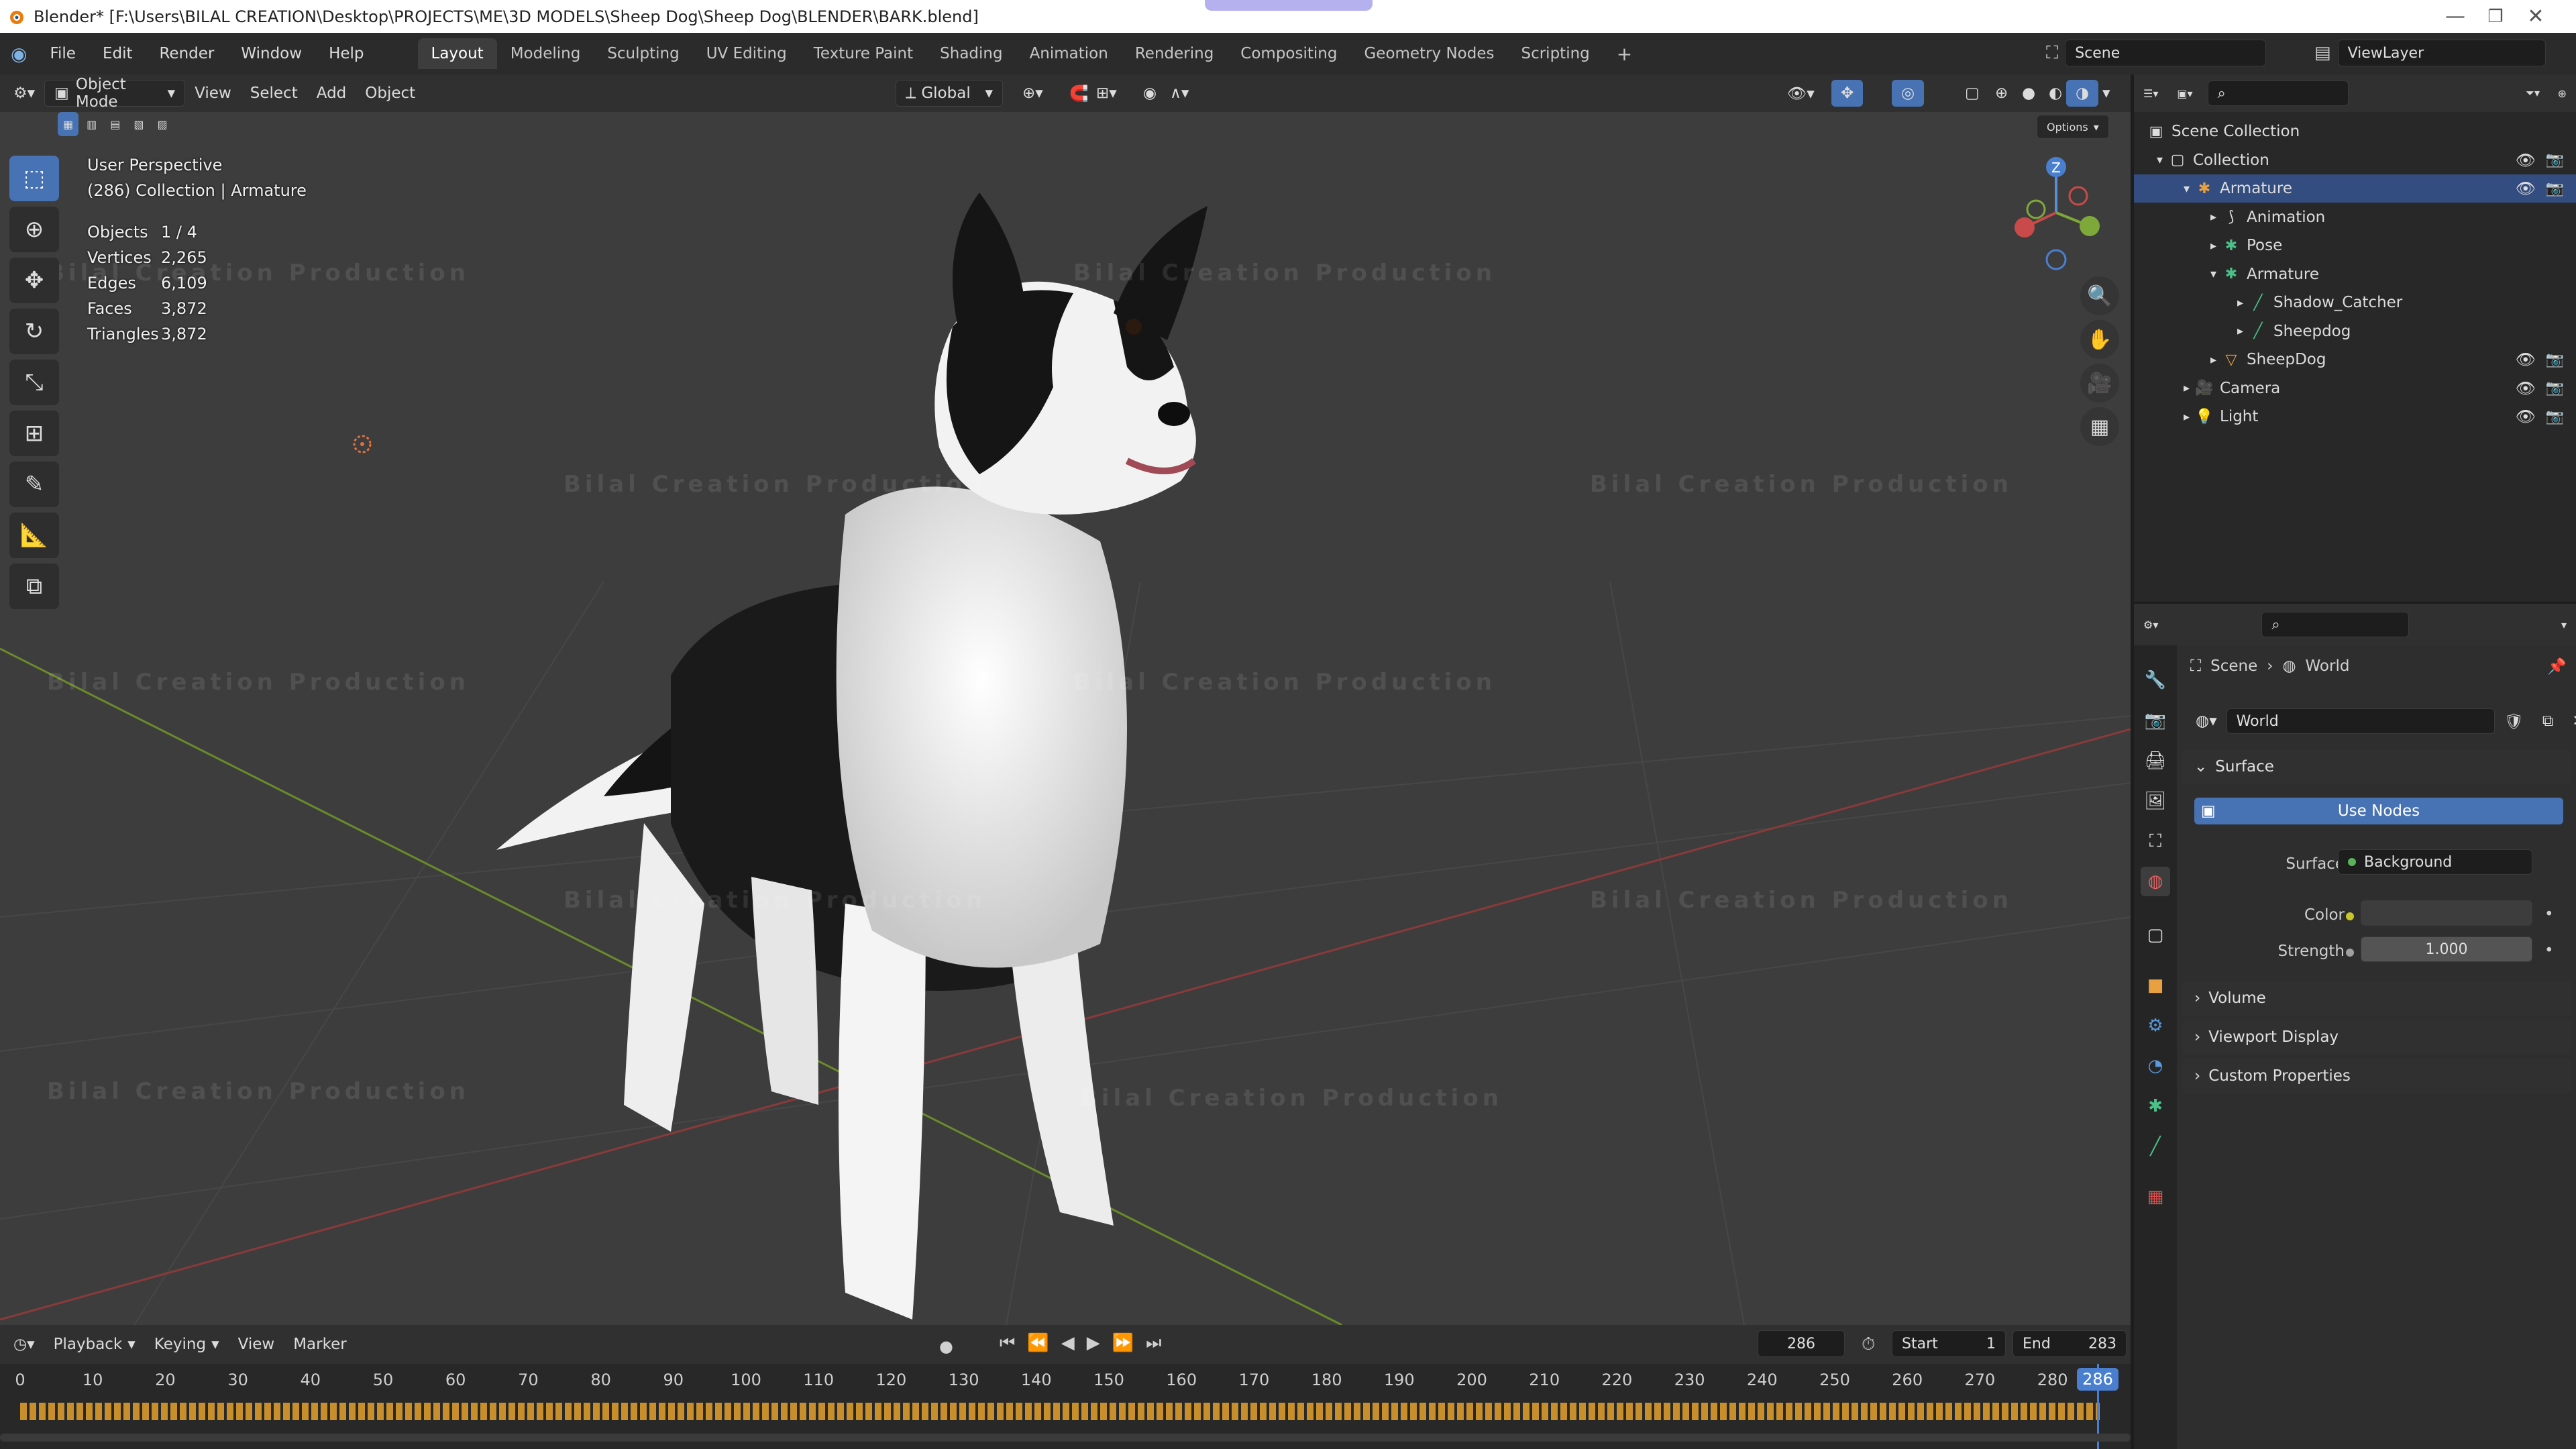 The image size is (2576, 1449). I want to click on outliner-row: ▾ ✱ Armature, so click(2355, 274).